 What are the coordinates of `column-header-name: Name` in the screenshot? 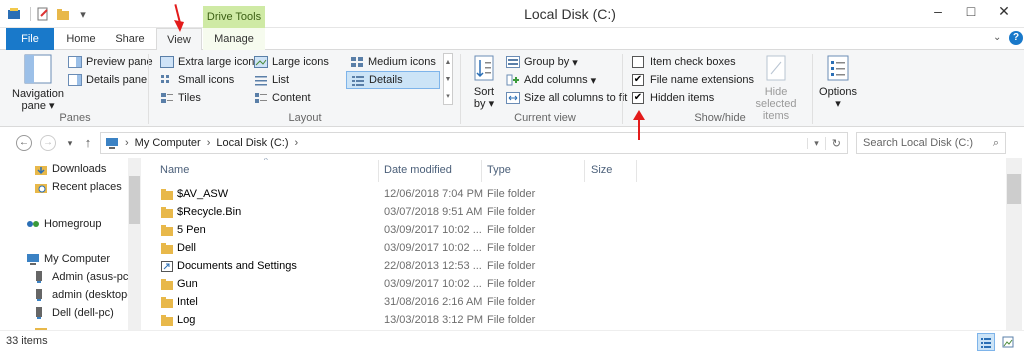 It's located at (174, 170).